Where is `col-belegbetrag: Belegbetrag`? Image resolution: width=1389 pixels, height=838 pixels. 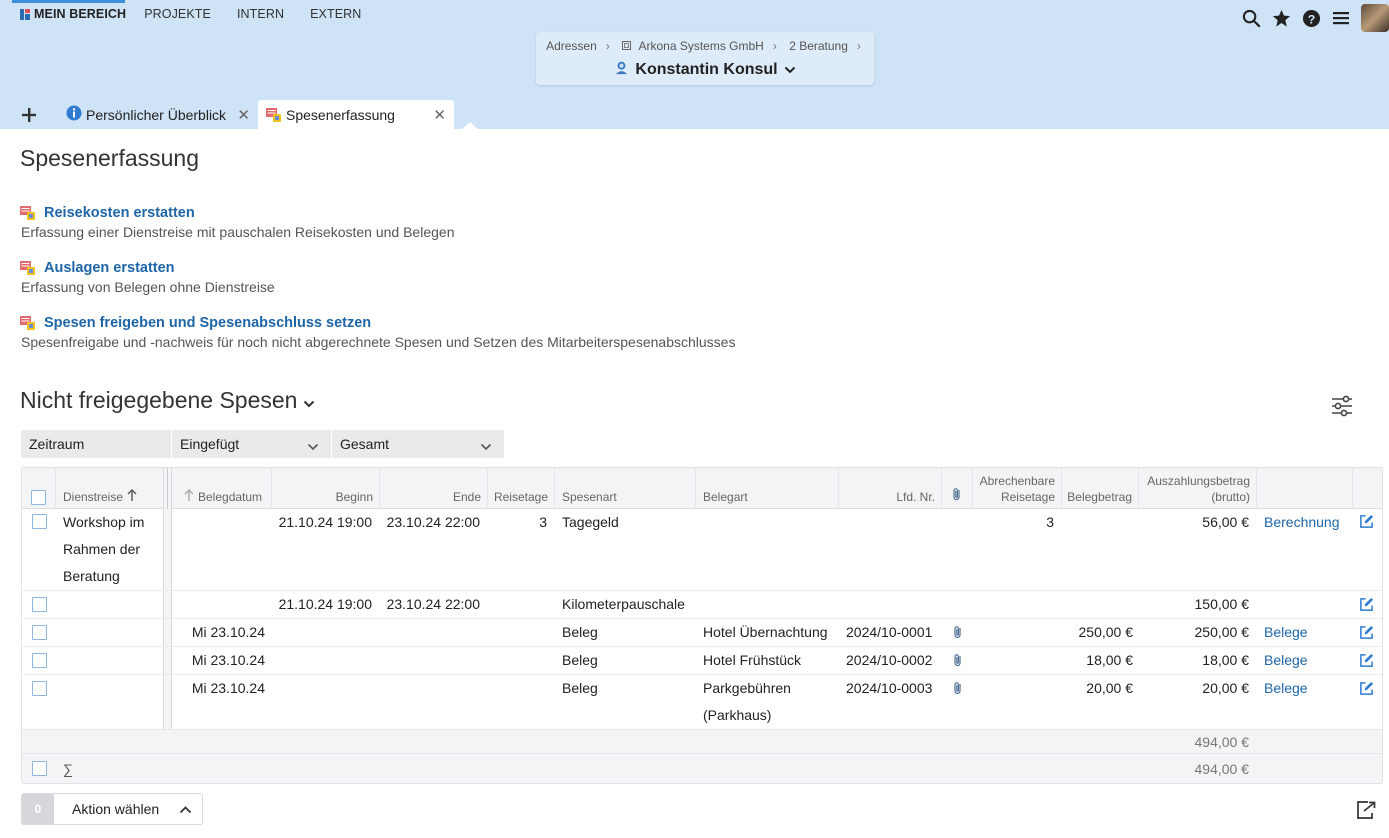
col-belegbetrag: Belegbetrag is located at coordinates (1100, 488).